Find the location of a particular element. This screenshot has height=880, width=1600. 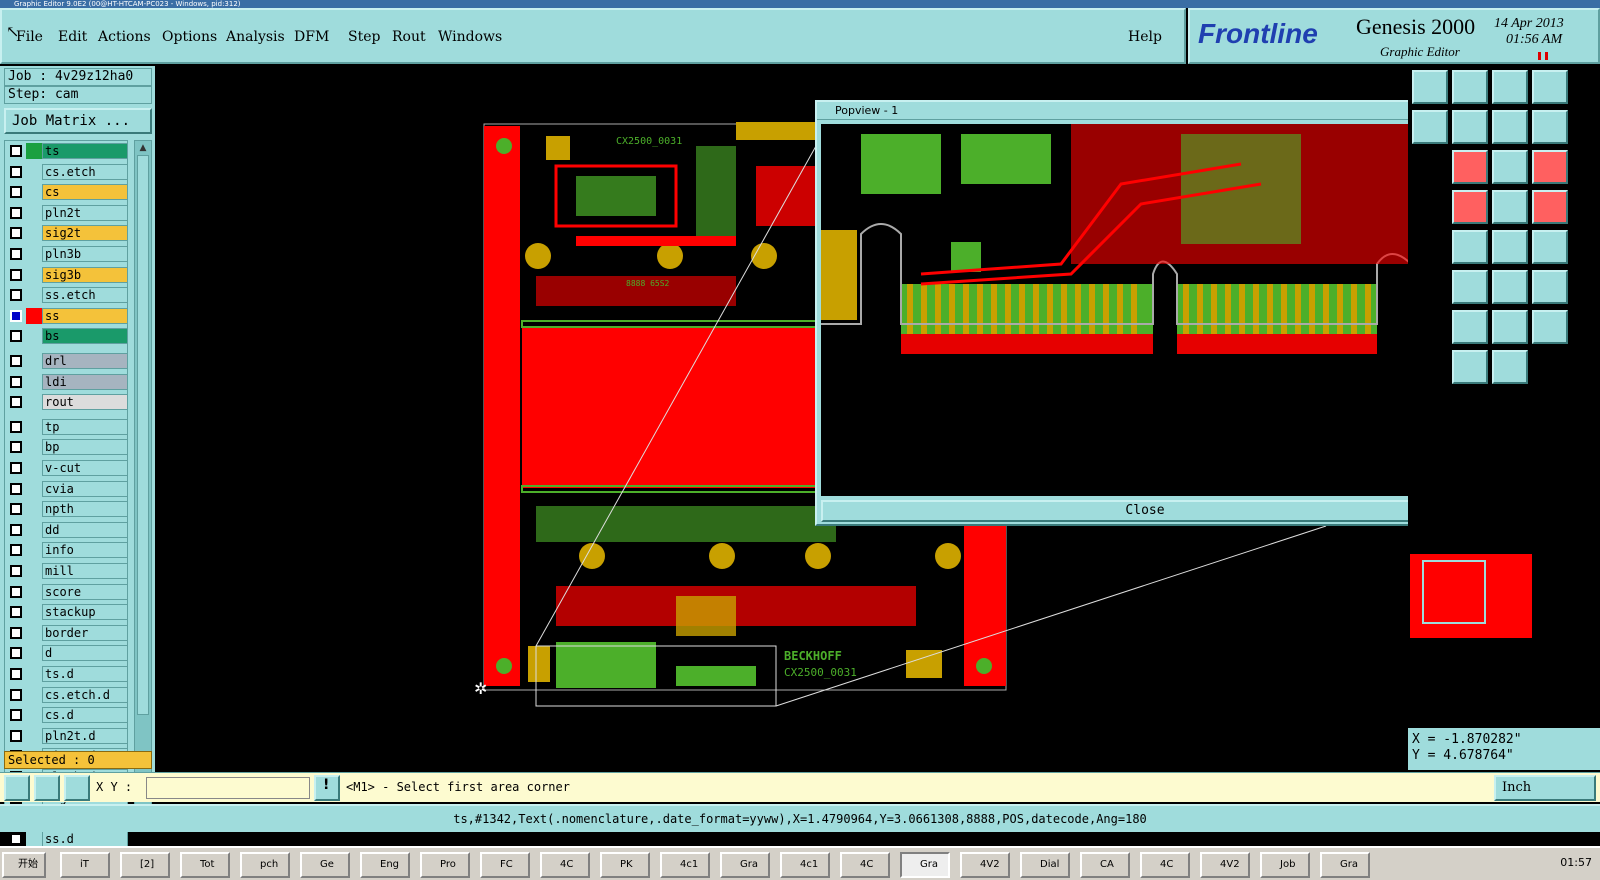

scroll-up-icon: ▲ is located at coordinates (143, 148).